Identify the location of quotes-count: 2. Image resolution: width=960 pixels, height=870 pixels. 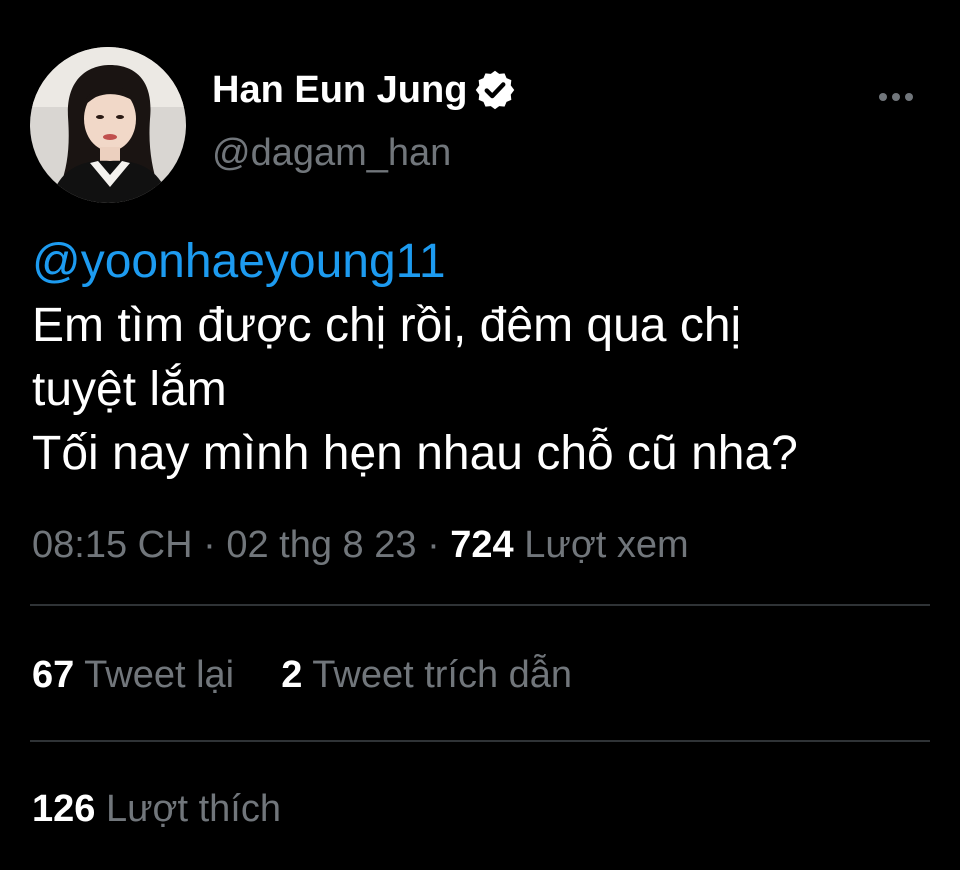
(292, 675).